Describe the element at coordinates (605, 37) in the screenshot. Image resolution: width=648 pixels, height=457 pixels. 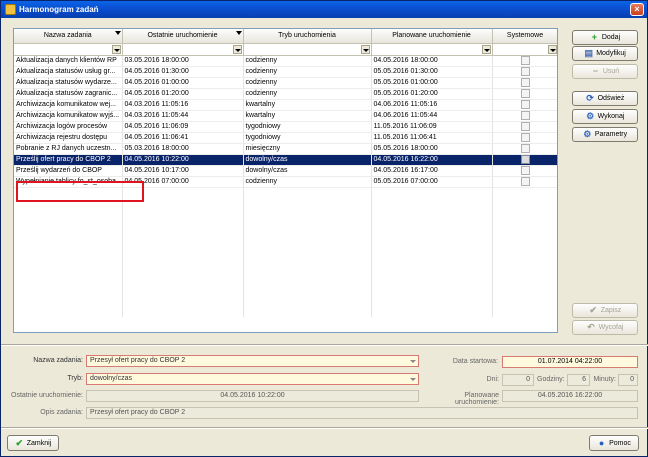
I see `add-button: + Dodaj` at that location.